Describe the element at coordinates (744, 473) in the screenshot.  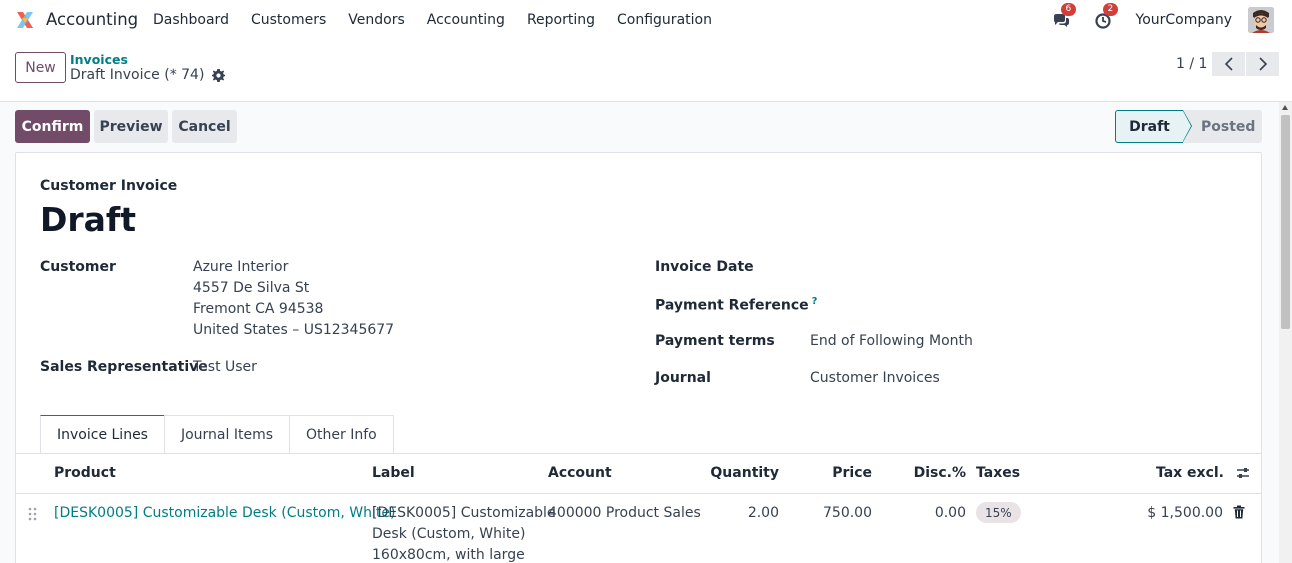
I see `column-quantity: Quantity` at that location.